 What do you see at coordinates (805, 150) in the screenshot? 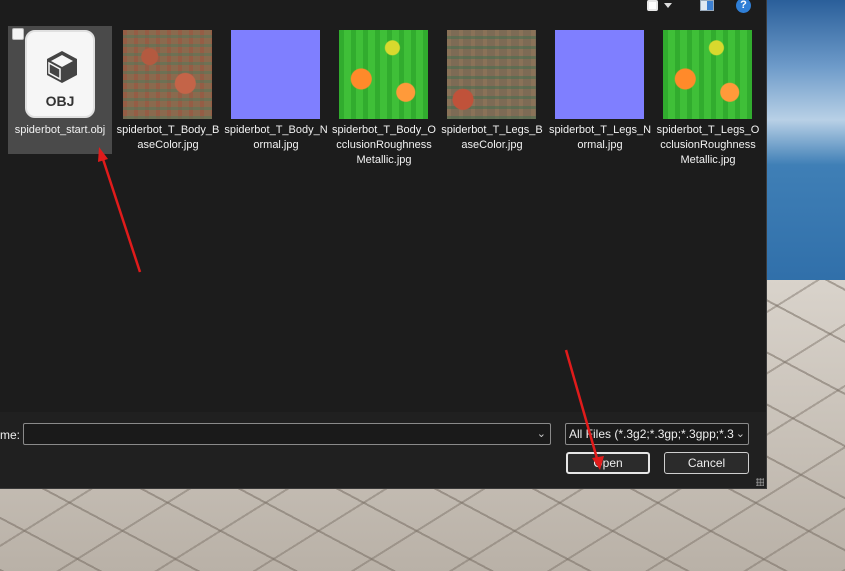
I see `sky-backdrop` at bounding box center [805, 150].